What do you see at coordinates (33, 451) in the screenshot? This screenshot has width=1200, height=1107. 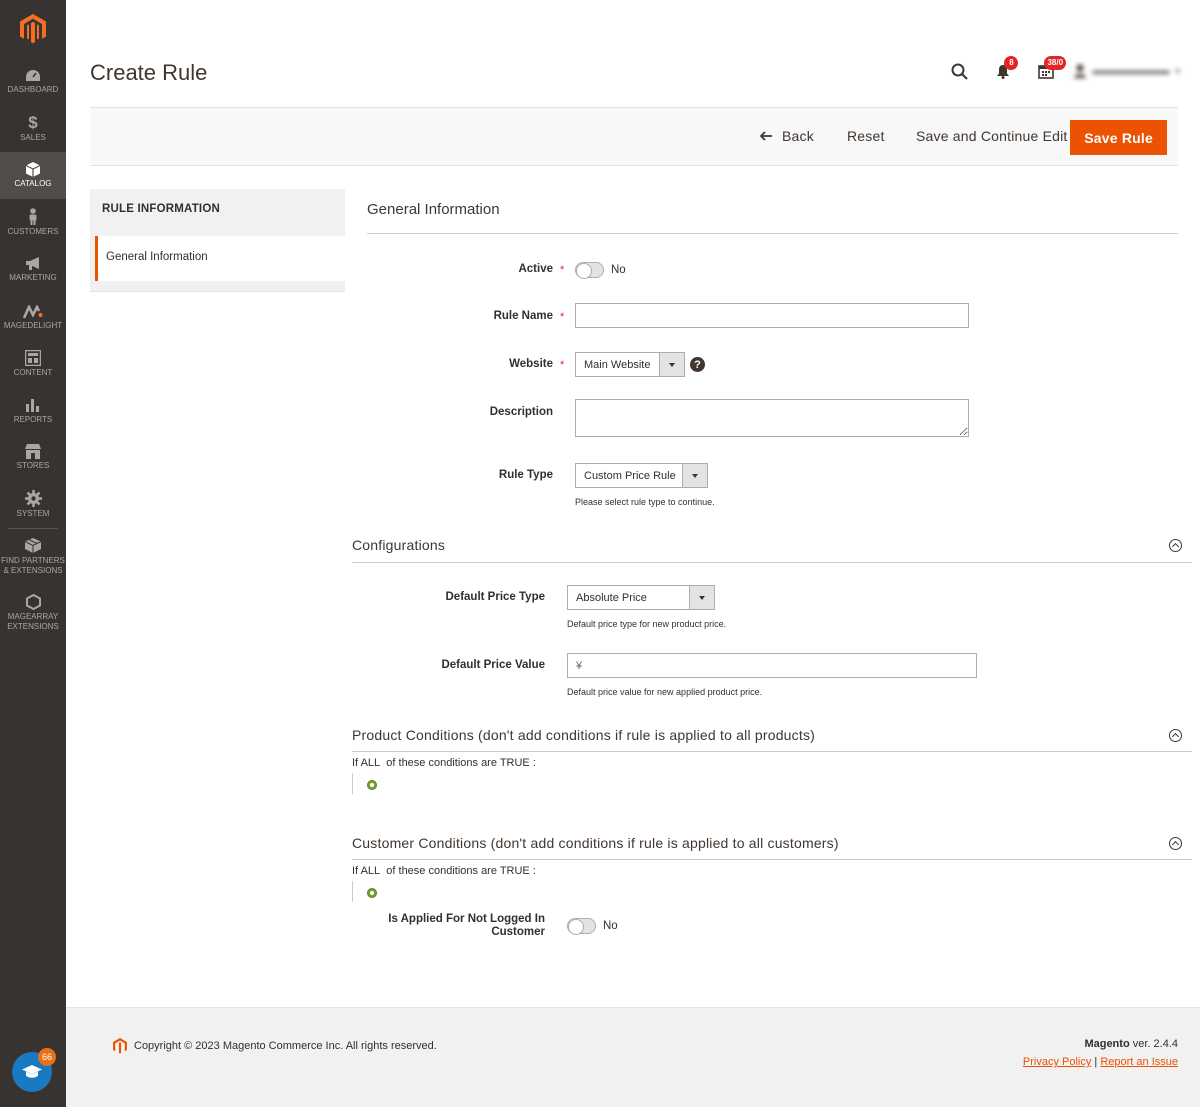 I see `store-icon` at bounding box center [33, 451].